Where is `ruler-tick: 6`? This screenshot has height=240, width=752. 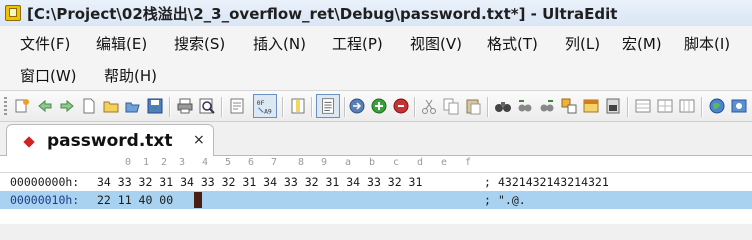
ruler-tick: 6 is located at coordinates (251, 162).